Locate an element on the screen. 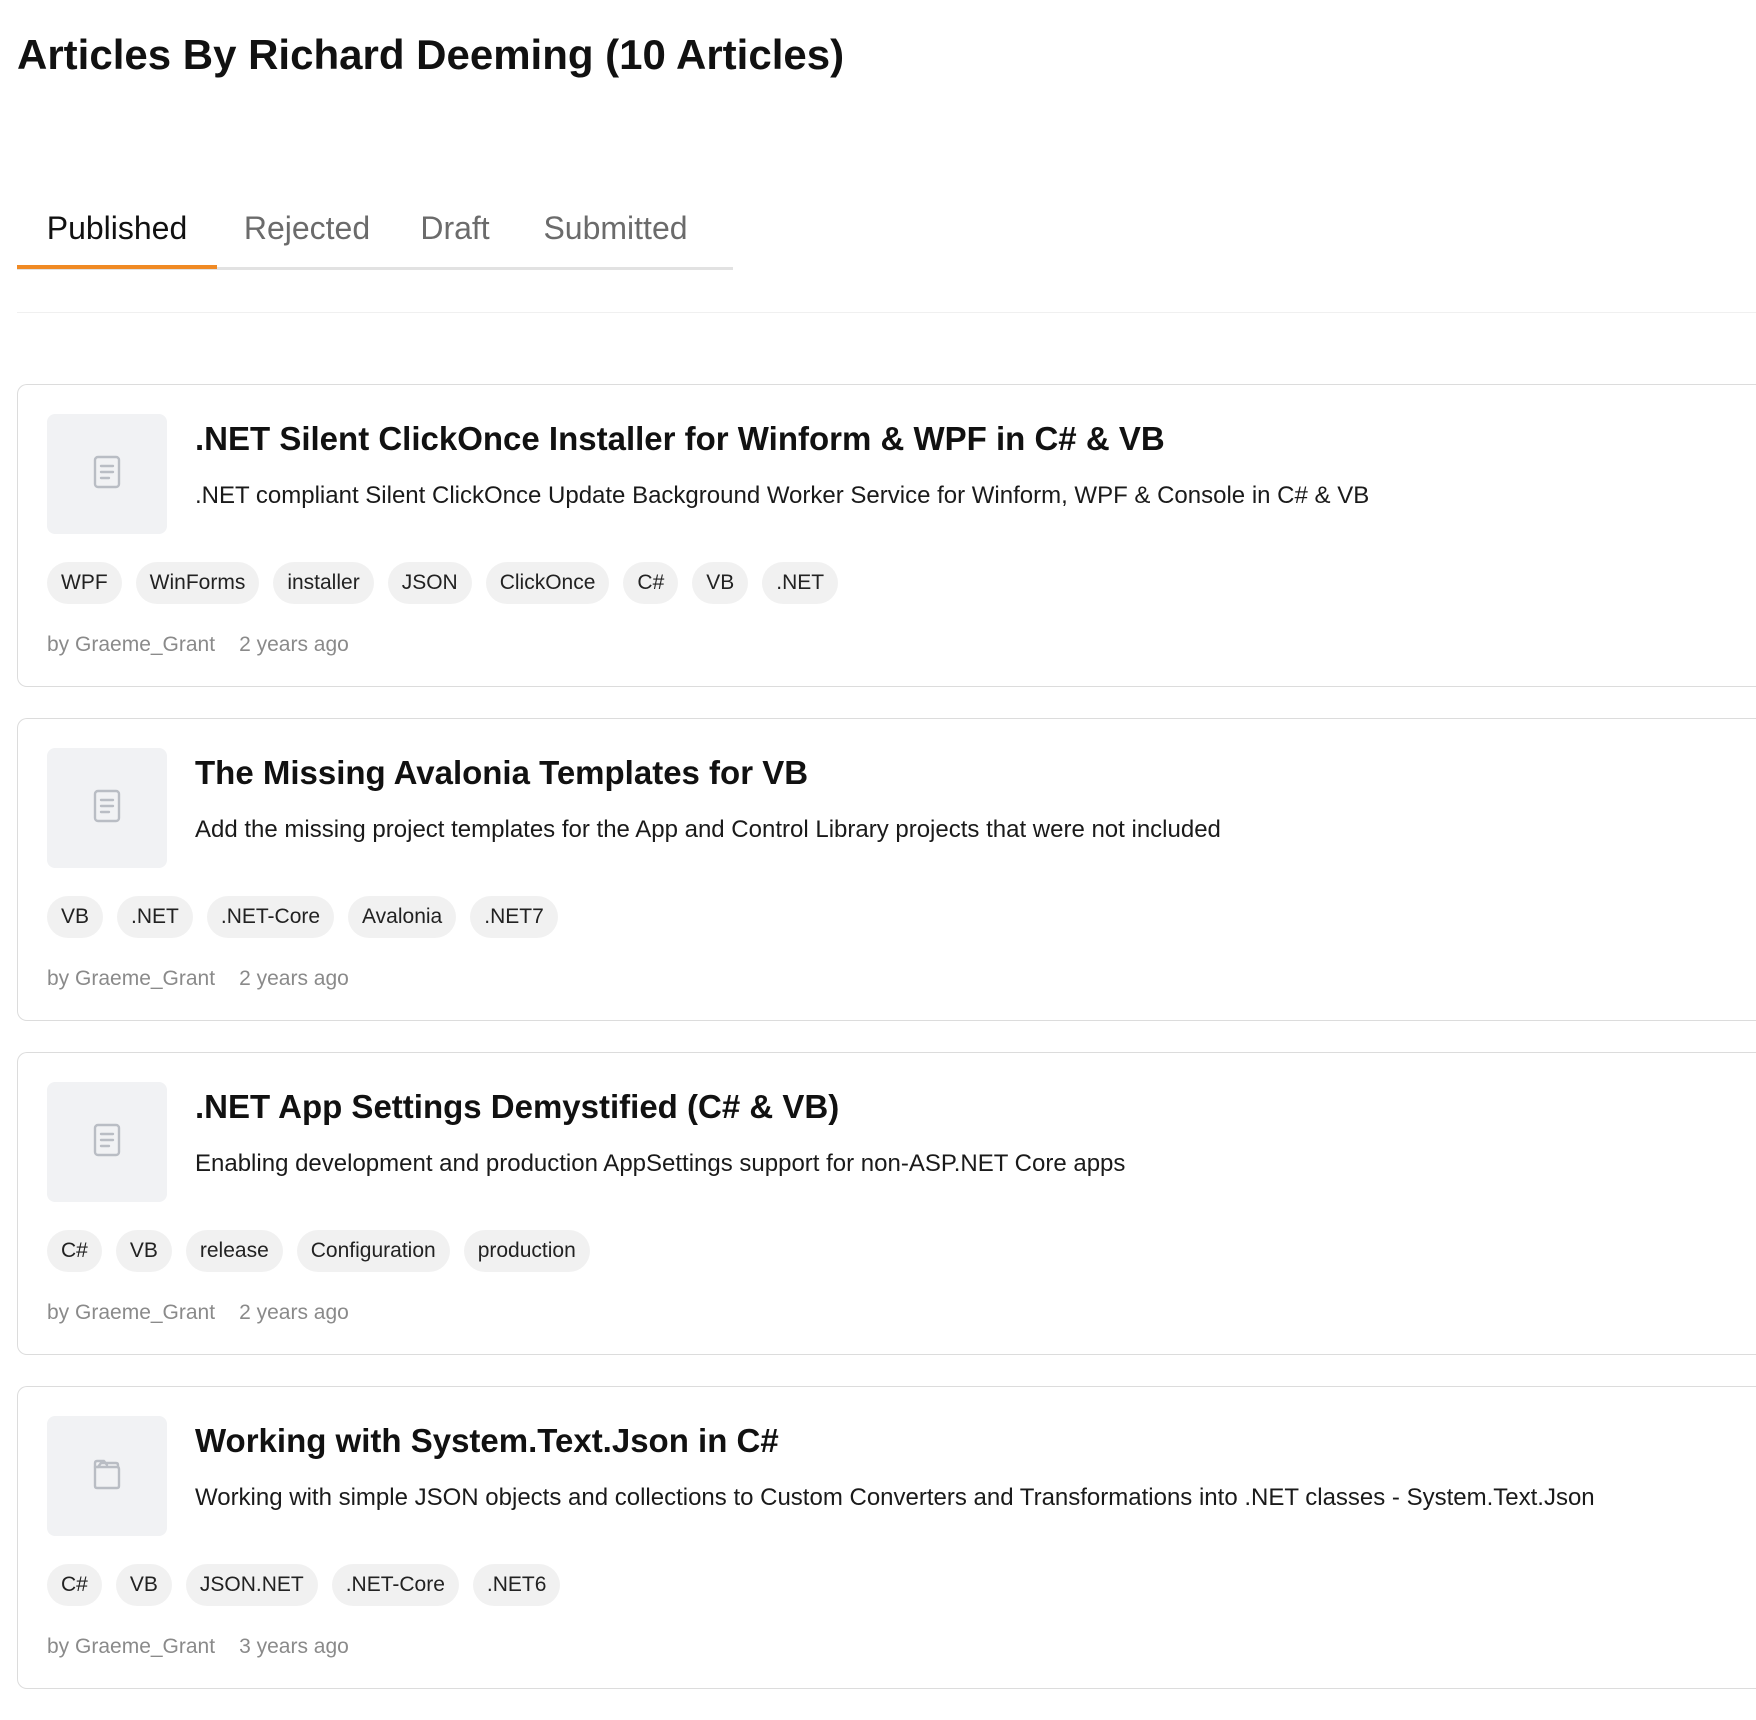  tag-chip: JSON.NET is located at coordinates (251, 1585).